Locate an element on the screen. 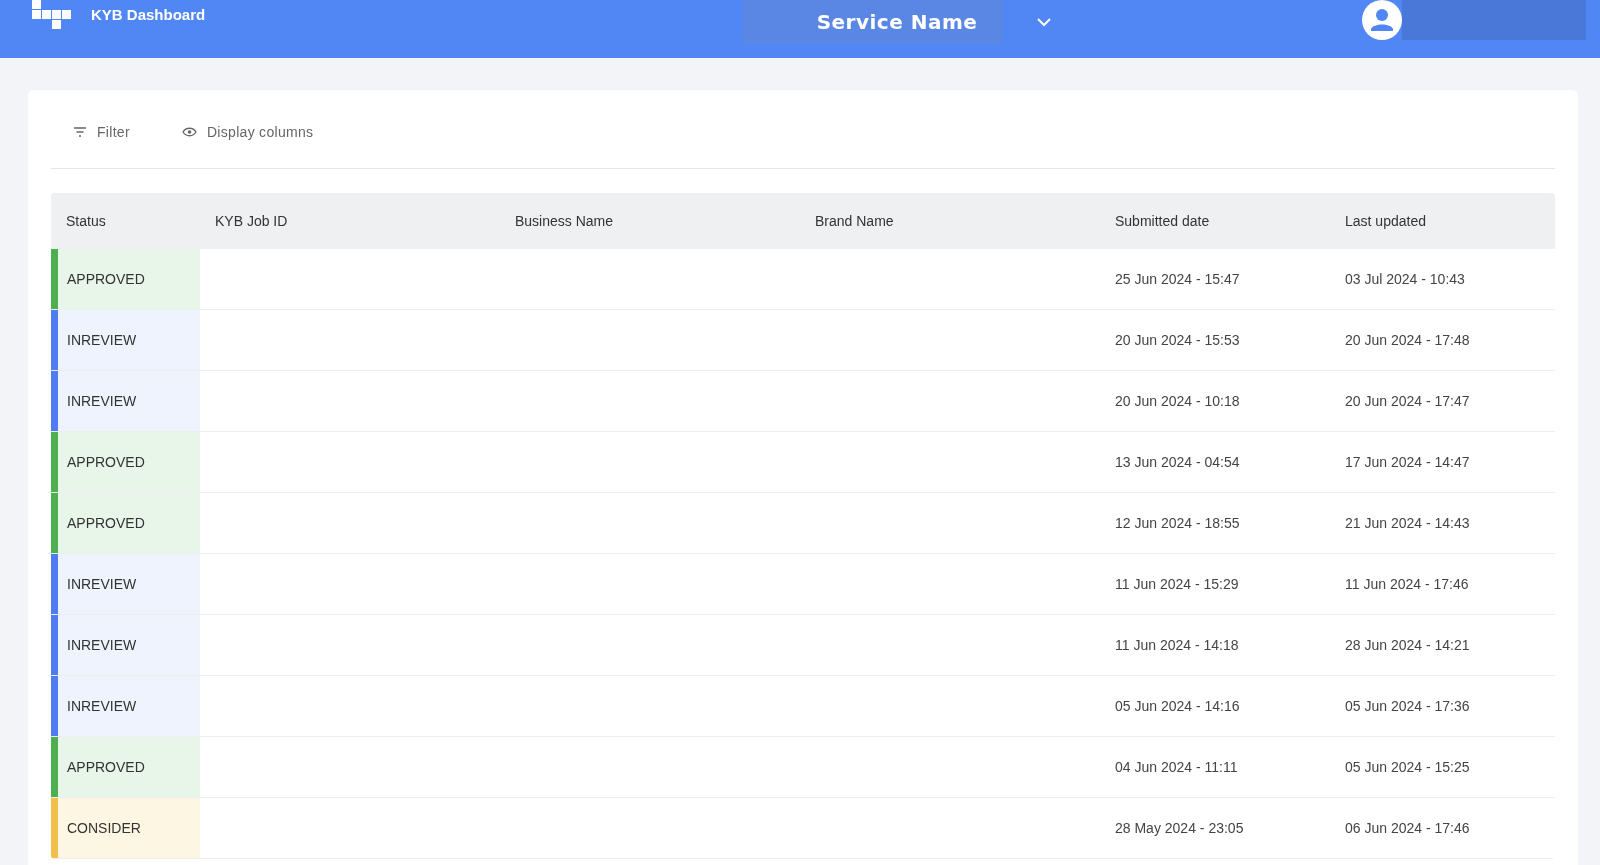 The height and width of the screenshot is (865, 1600). app-title: KYB Dashboard is located at coordinates (148, 14).